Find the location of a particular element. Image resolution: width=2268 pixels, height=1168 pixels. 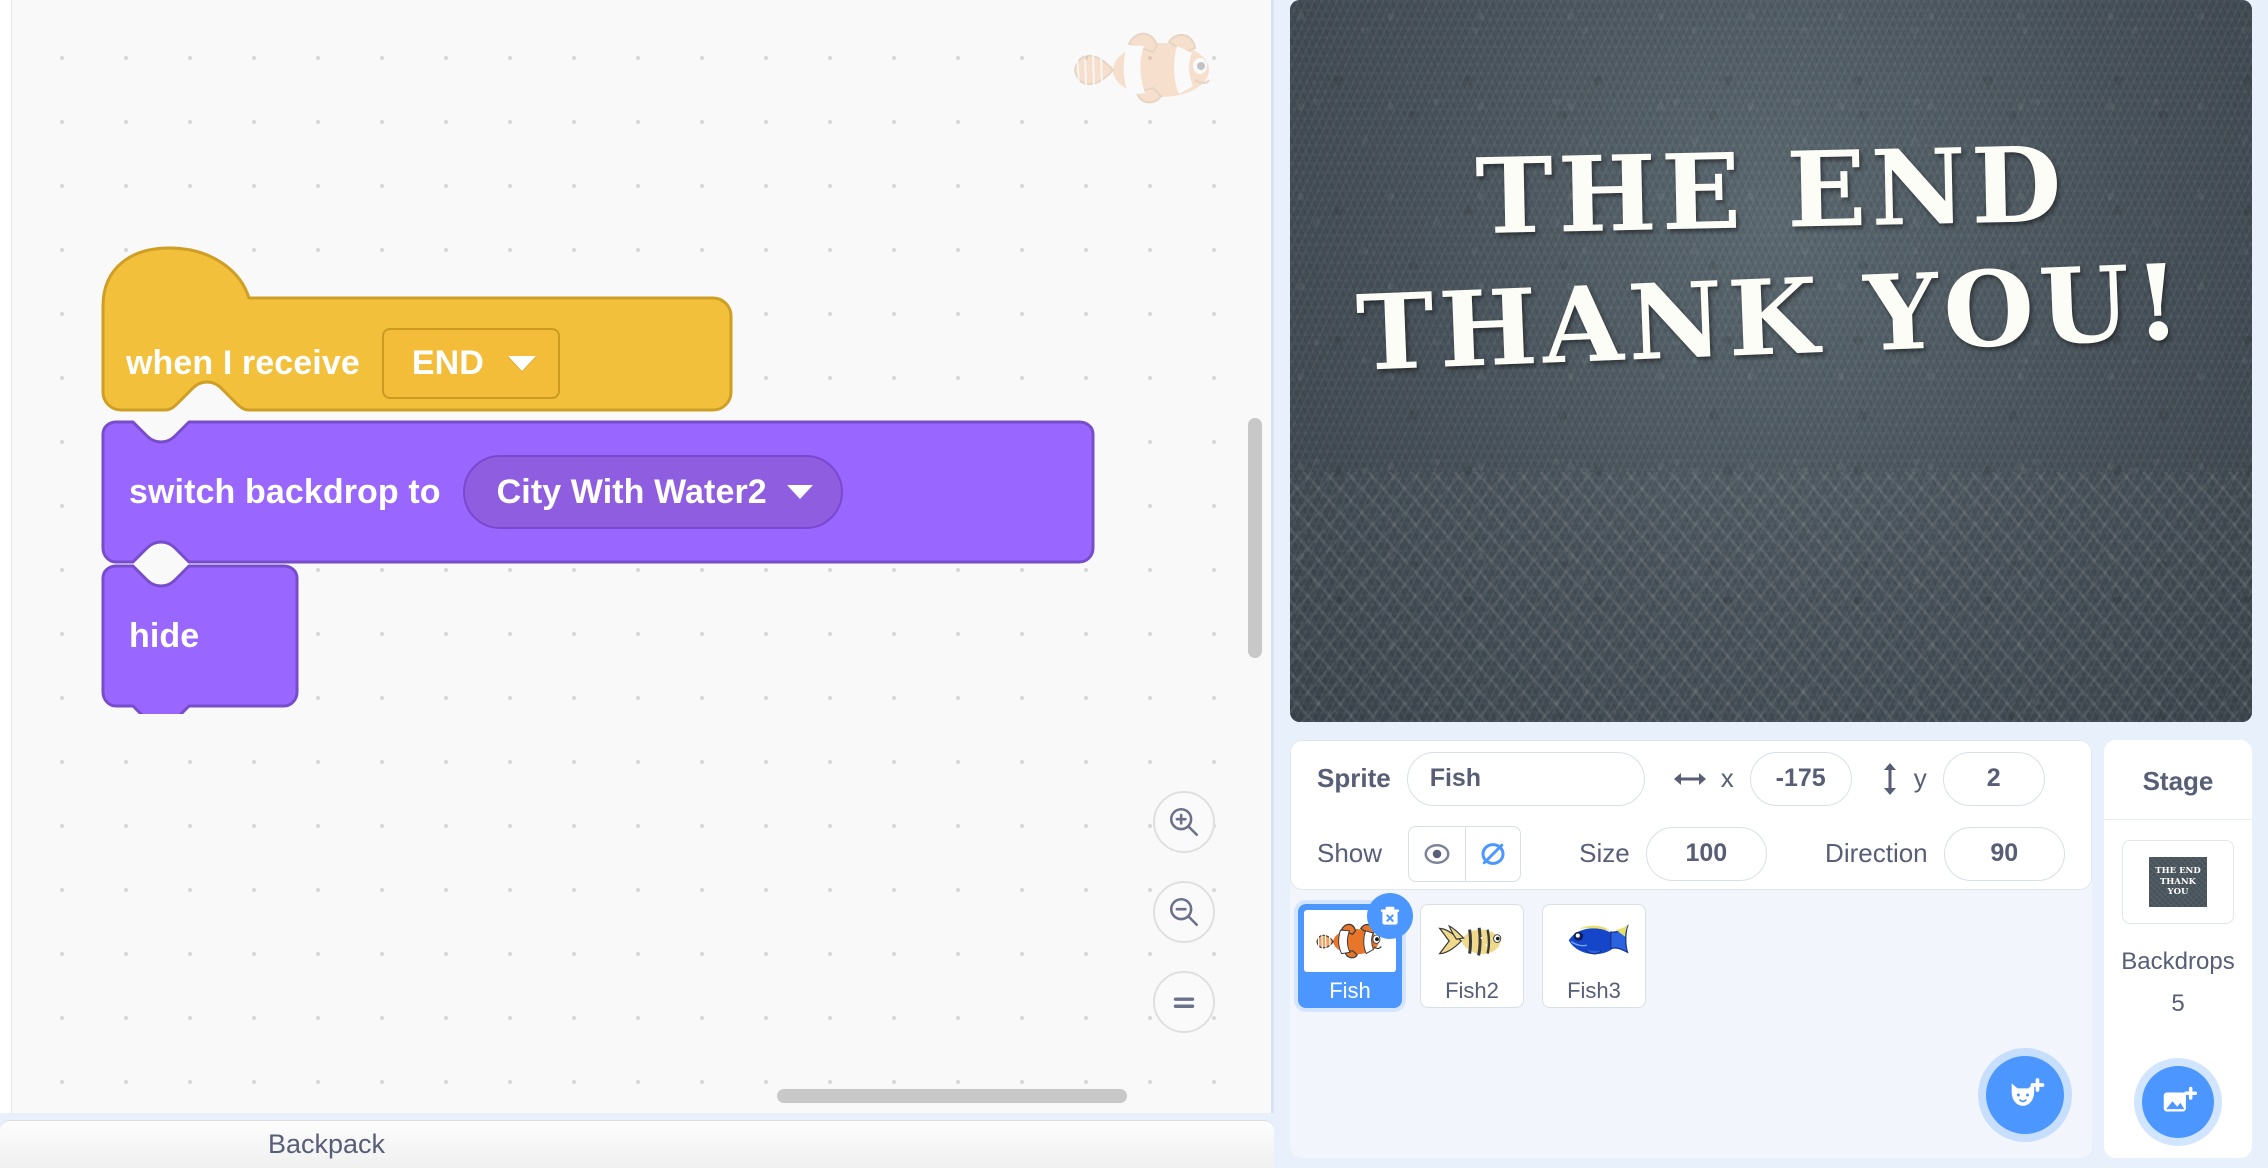

x-label: x is located at coordinates (1727, 778).